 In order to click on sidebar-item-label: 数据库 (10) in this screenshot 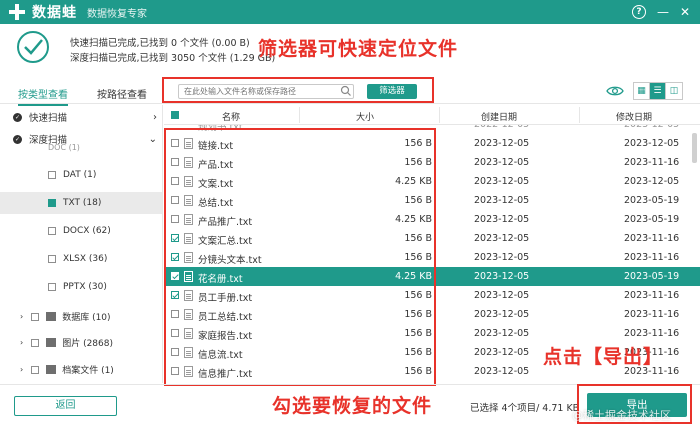, I will do `click(86, 318)`.